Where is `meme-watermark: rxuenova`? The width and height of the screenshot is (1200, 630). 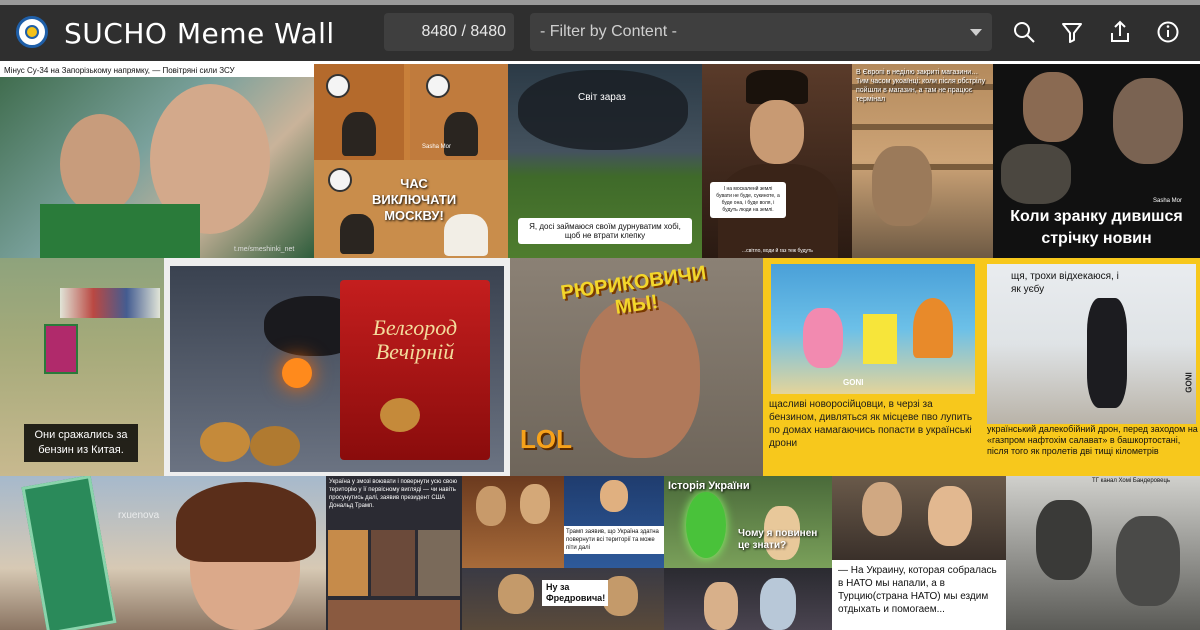 meme-watermark: rxuenova is located at coordinates (139, 515).